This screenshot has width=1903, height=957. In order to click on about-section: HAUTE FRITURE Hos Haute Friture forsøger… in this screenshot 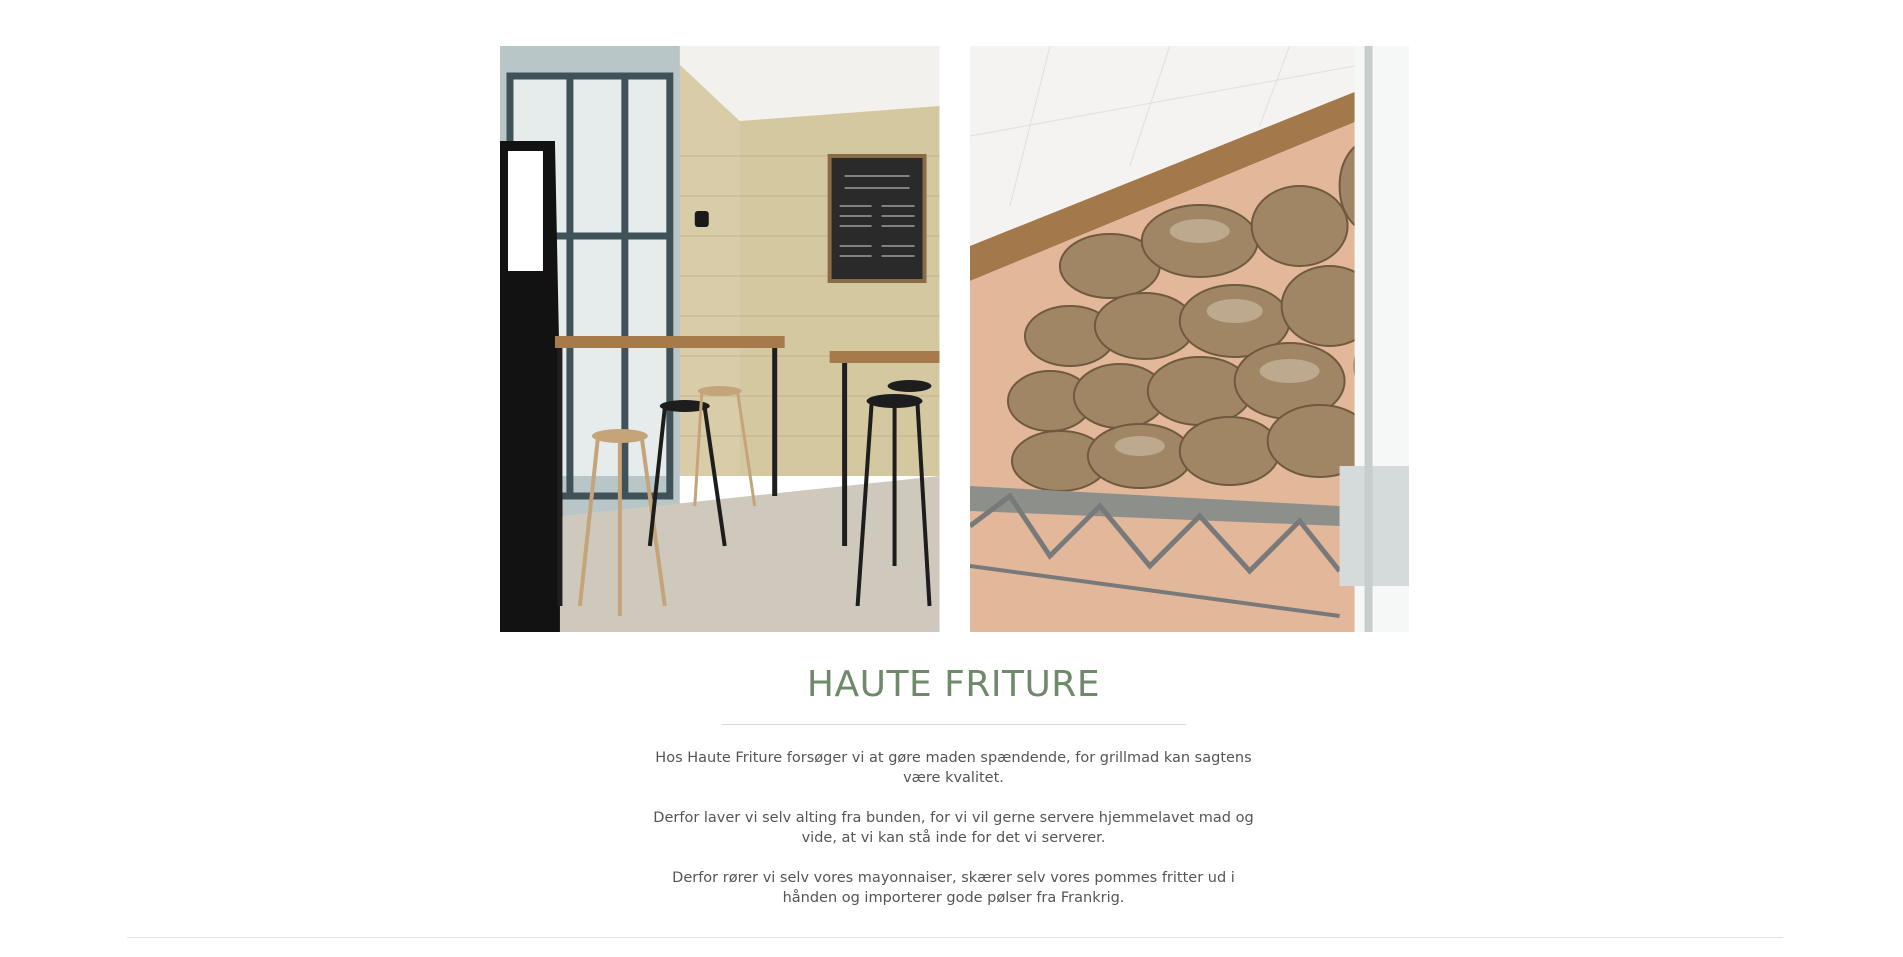, I will do `click(953, 794)`.